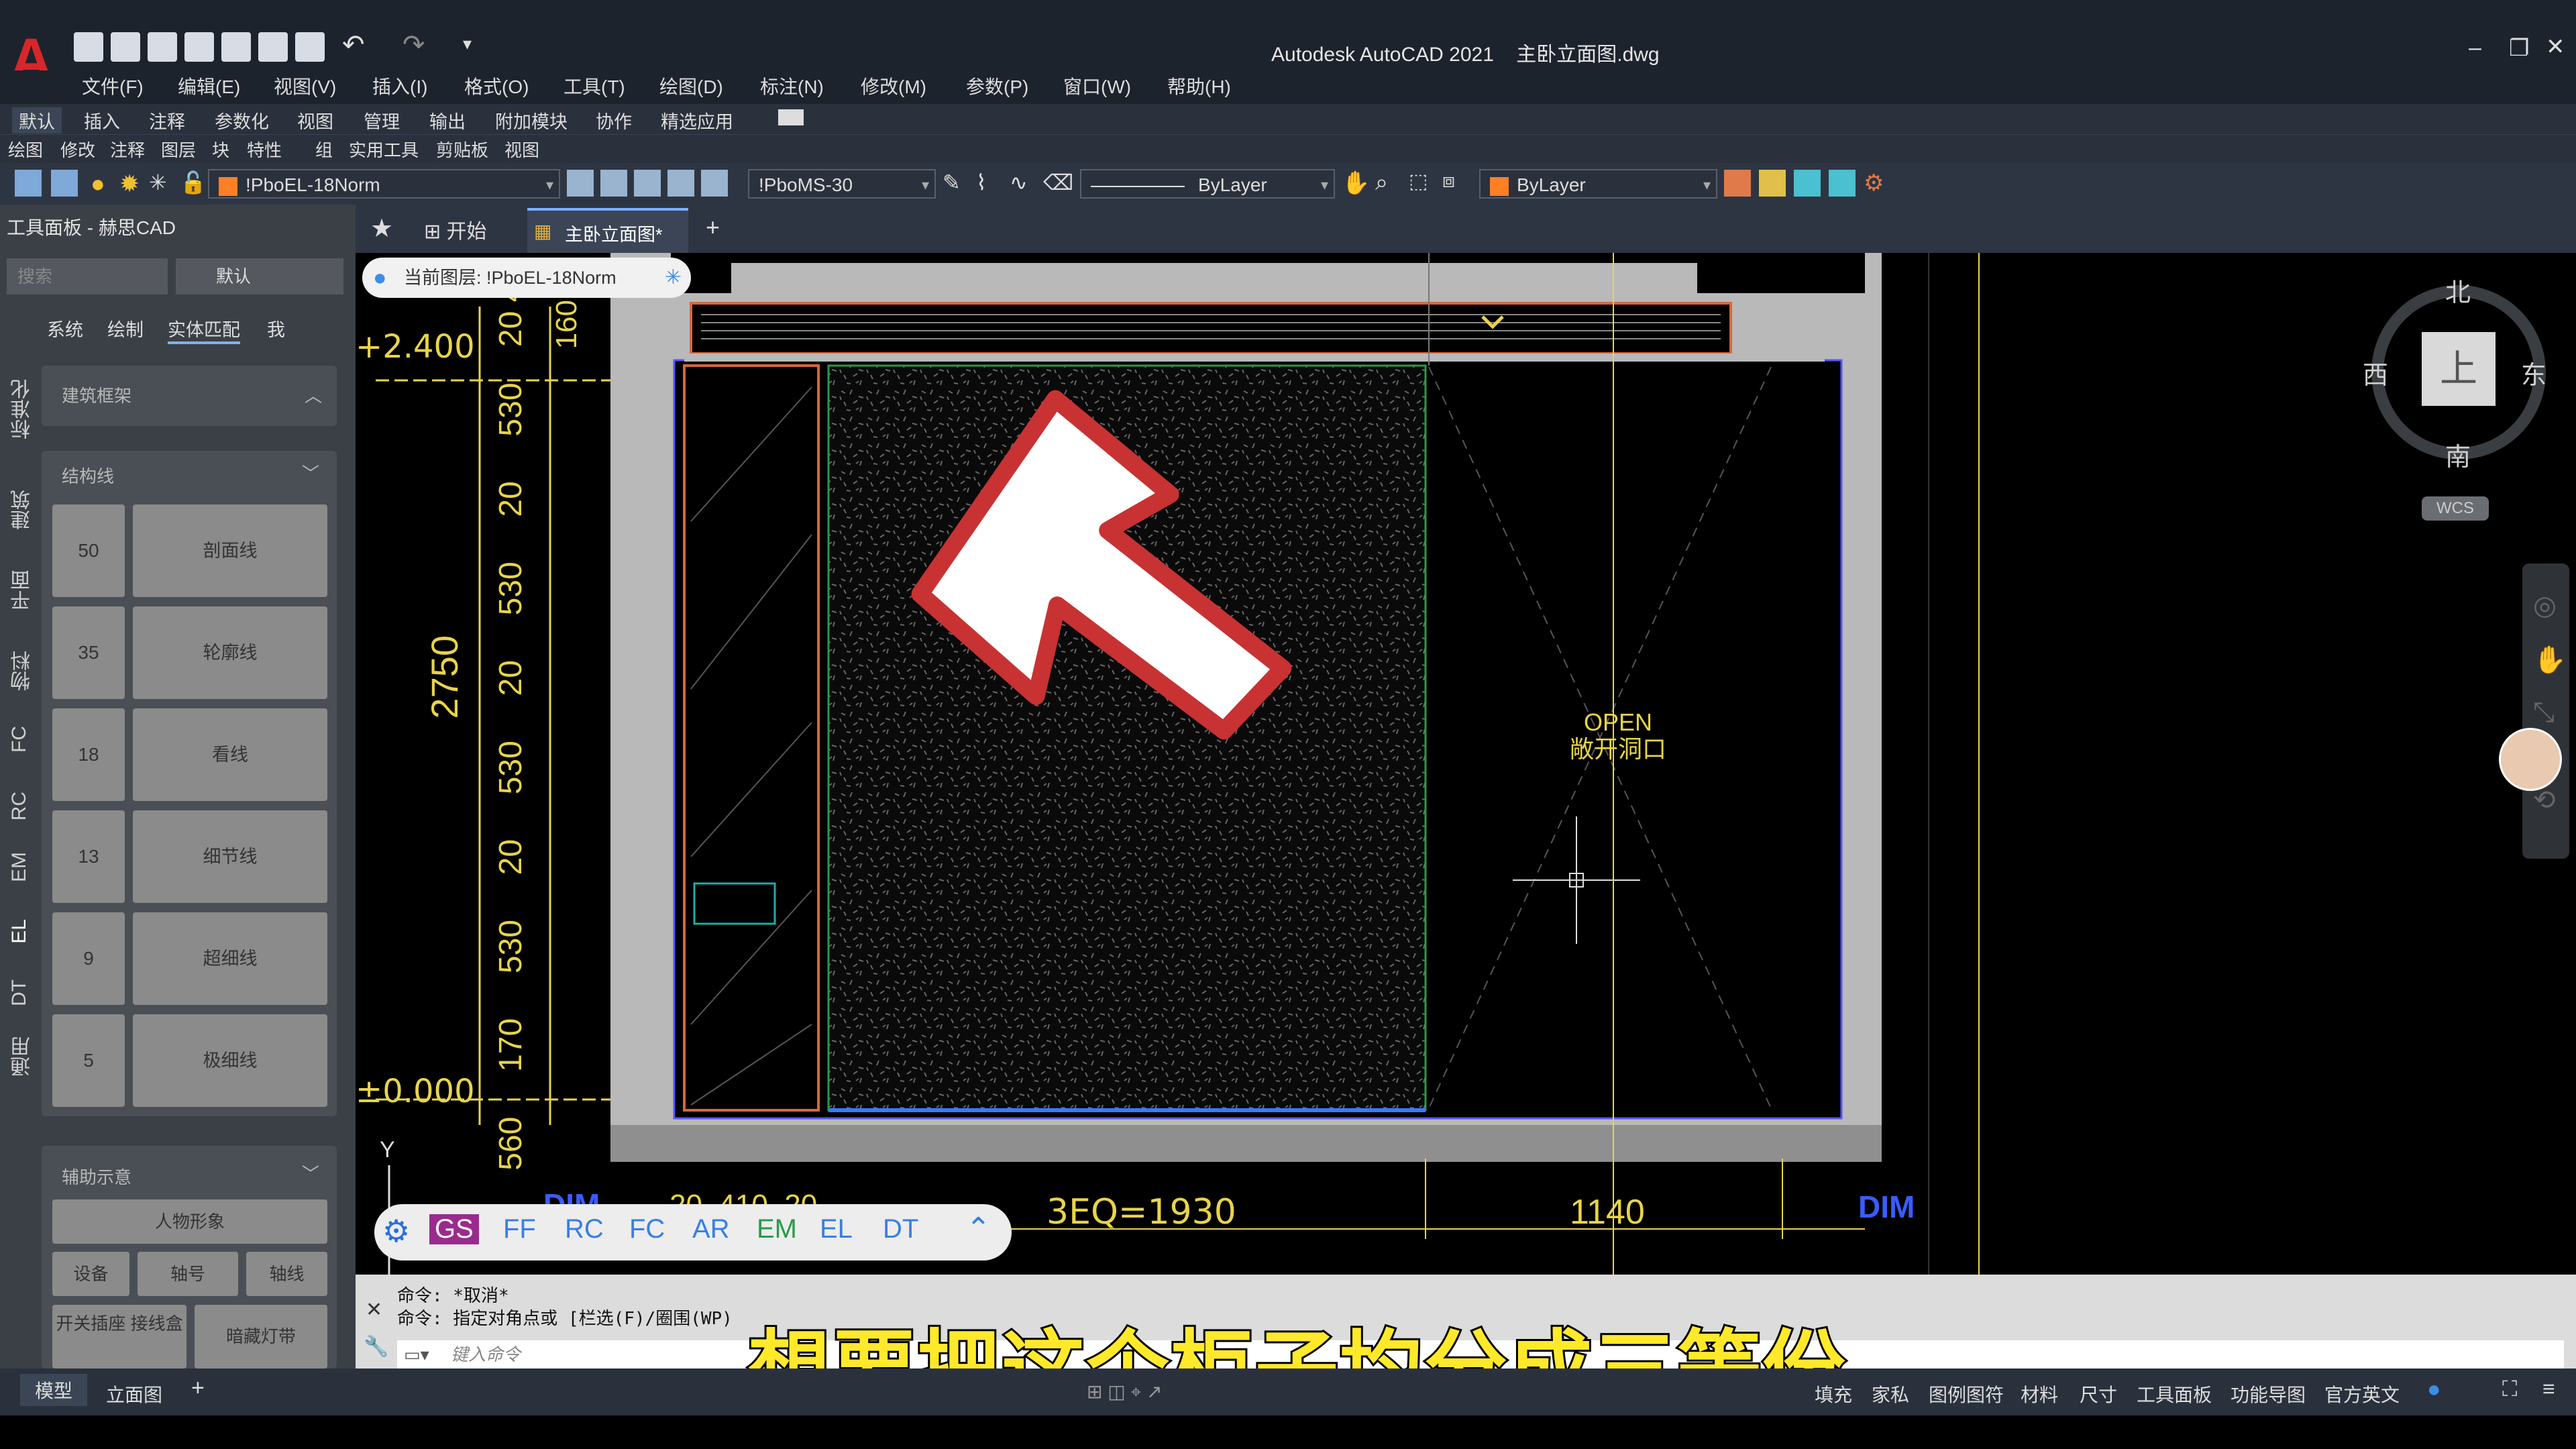 Image resolution: width=2576 pixels, height=1449 pixels. What do you see at coordinates (647, 1229) in the screenshot?
I see `quick-fc: FC` at bounding box center [647, 1229].